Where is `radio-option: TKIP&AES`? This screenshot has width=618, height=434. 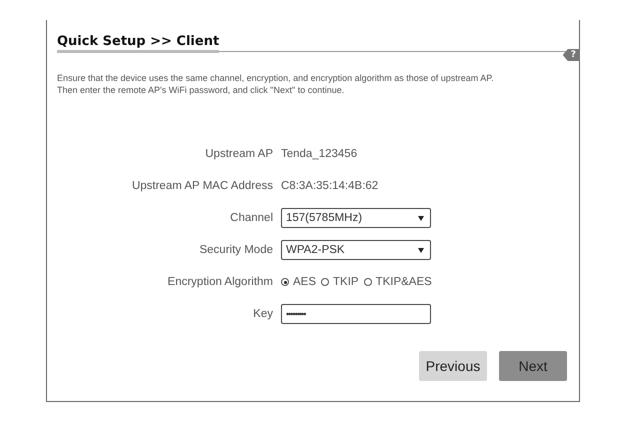 radio-option: TKIP&AES is located at coordinates (398, 282).